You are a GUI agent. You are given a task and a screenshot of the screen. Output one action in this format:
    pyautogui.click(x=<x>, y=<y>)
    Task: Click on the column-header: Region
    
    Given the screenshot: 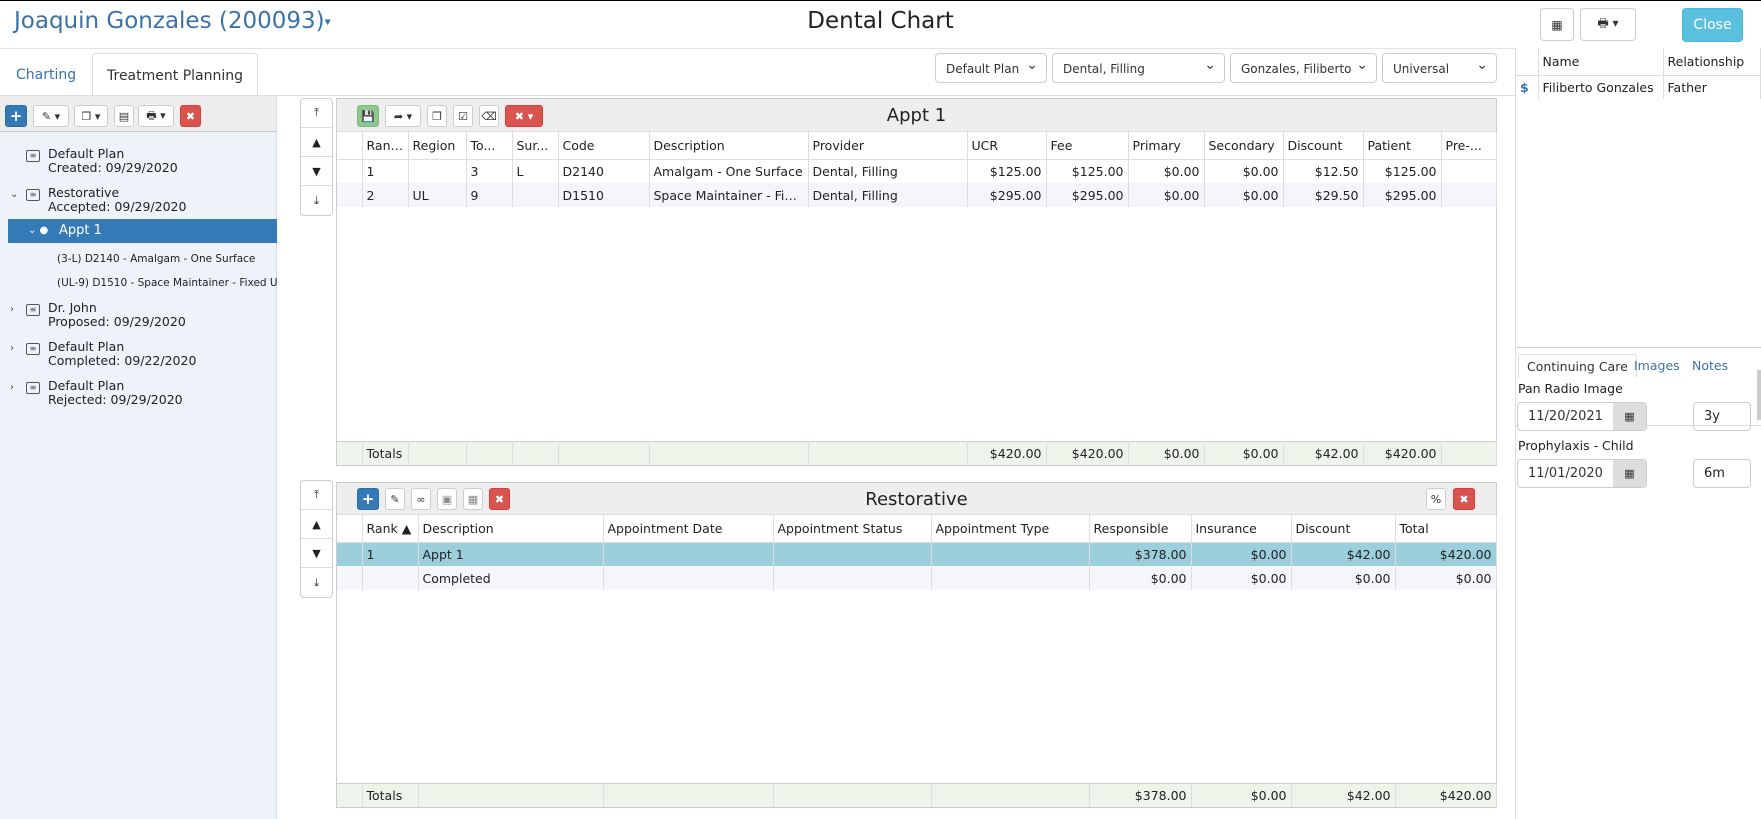 What is the action you would take?
    pyautogui.click(x=437, y=146)
    